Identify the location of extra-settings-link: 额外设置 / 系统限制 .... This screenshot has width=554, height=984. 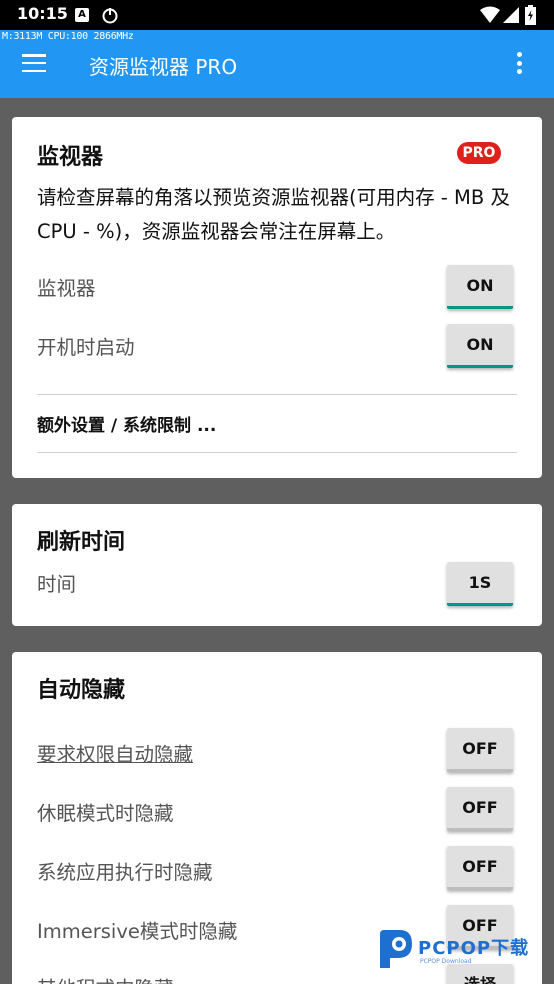
(126, 423).